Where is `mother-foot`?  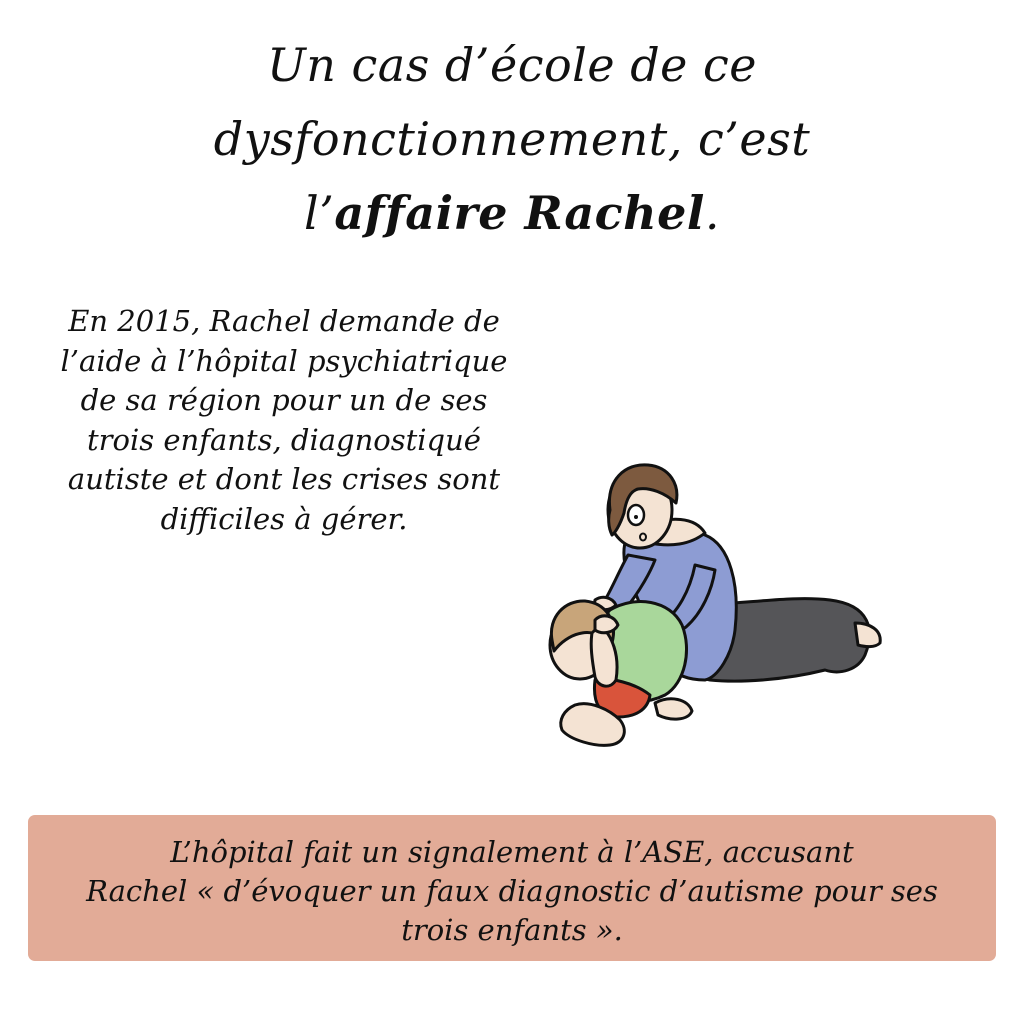
mother-foot is located at coordinates (867, 635).